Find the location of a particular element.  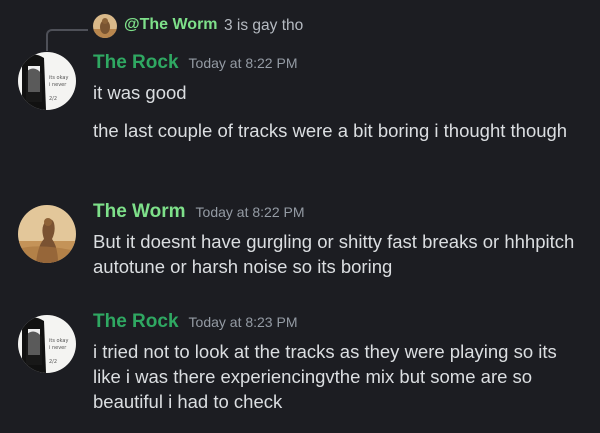

reply-connector-line is located at coordinates (67, 40).